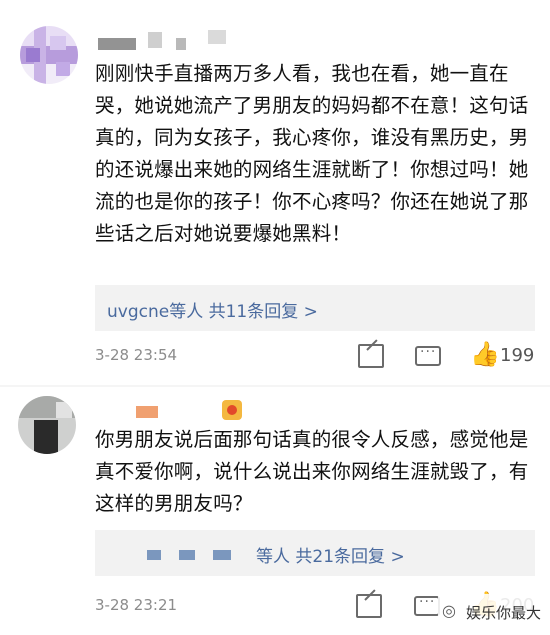 The width and height of the screenshot is (550, 635). Describe the element at coordinates (275, 386) in the screenshot. I see `divider` at that location.